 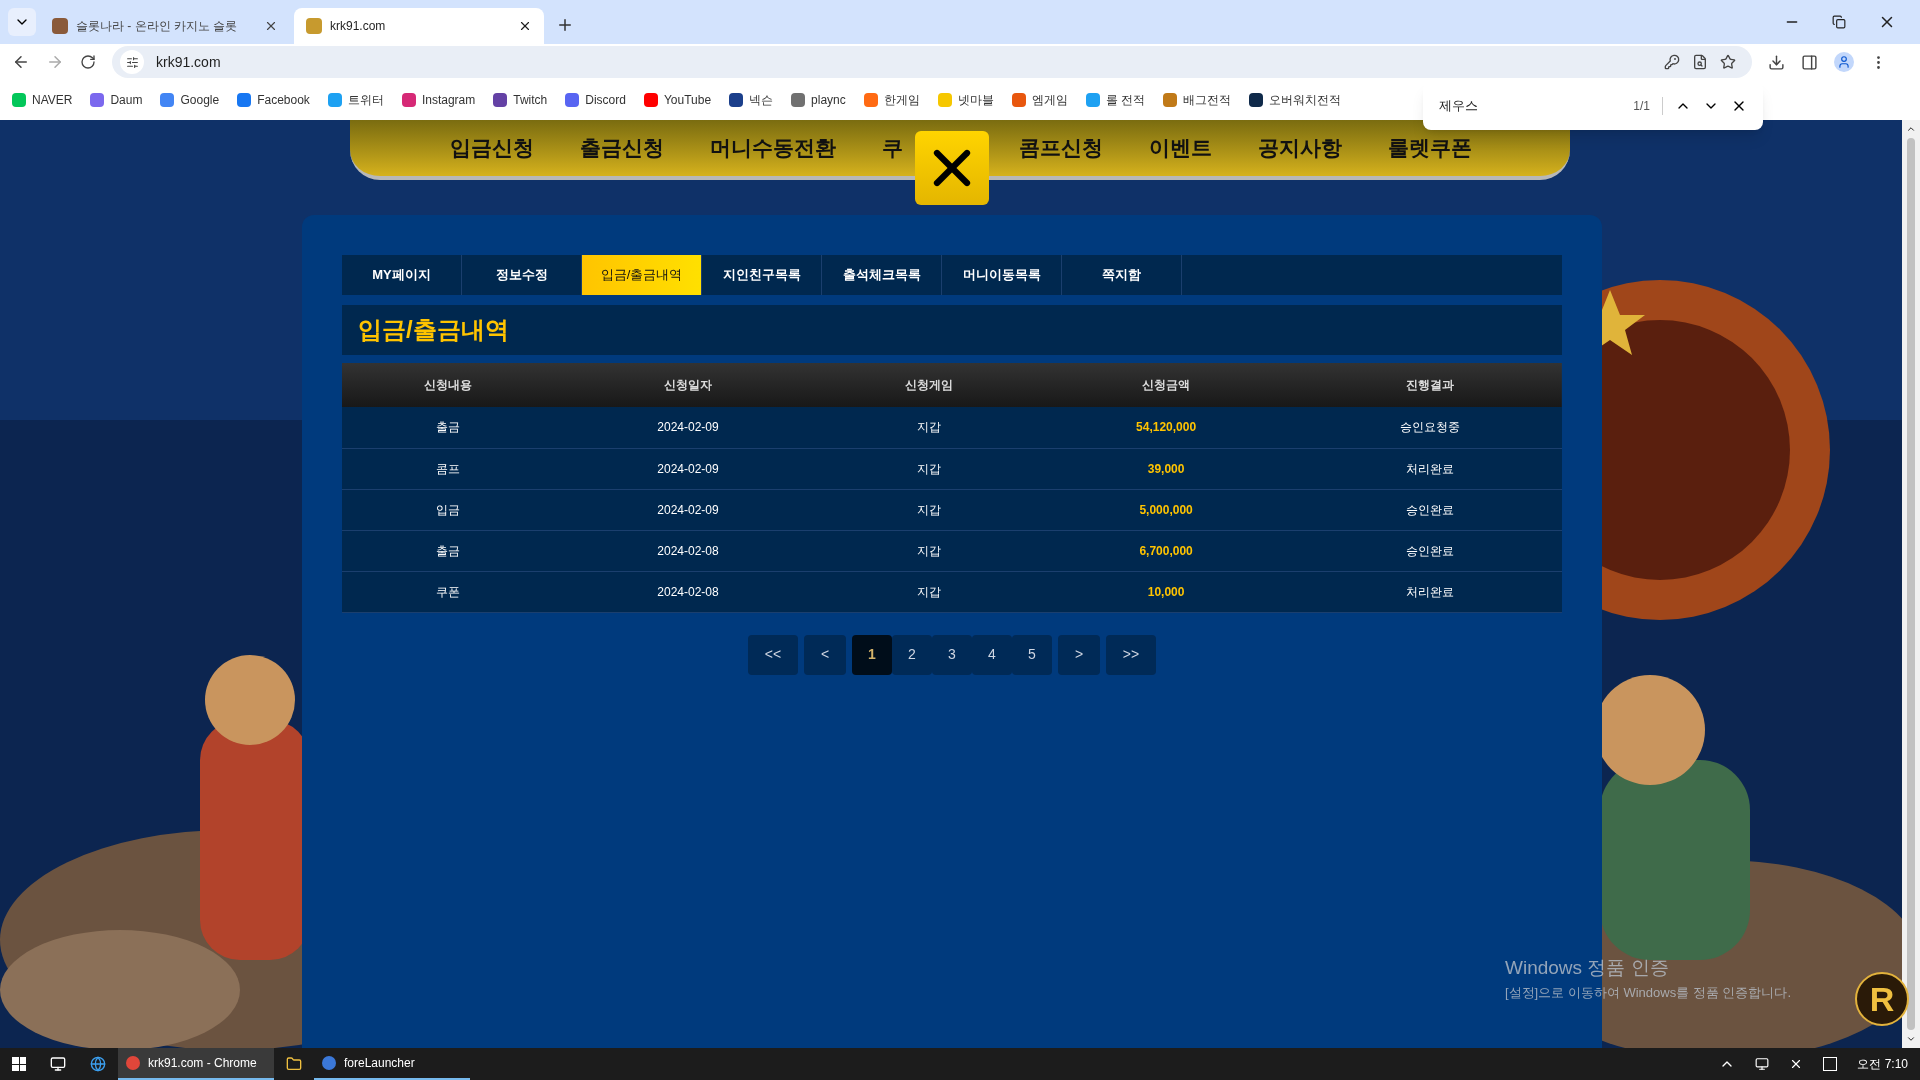 I want to click on page-button: 2, so click(x=912, y=654).